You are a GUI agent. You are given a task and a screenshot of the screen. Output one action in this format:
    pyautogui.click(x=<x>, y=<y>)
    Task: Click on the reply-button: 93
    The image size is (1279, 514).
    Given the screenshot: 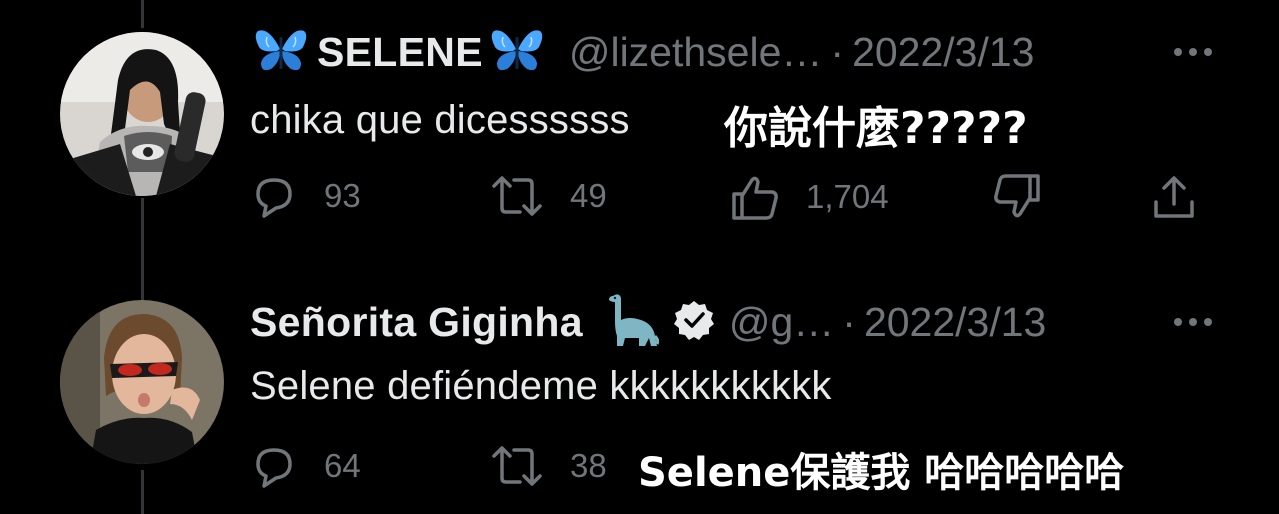 What is the action you would take?
    pyautogui.click(x=305, y=196)
    